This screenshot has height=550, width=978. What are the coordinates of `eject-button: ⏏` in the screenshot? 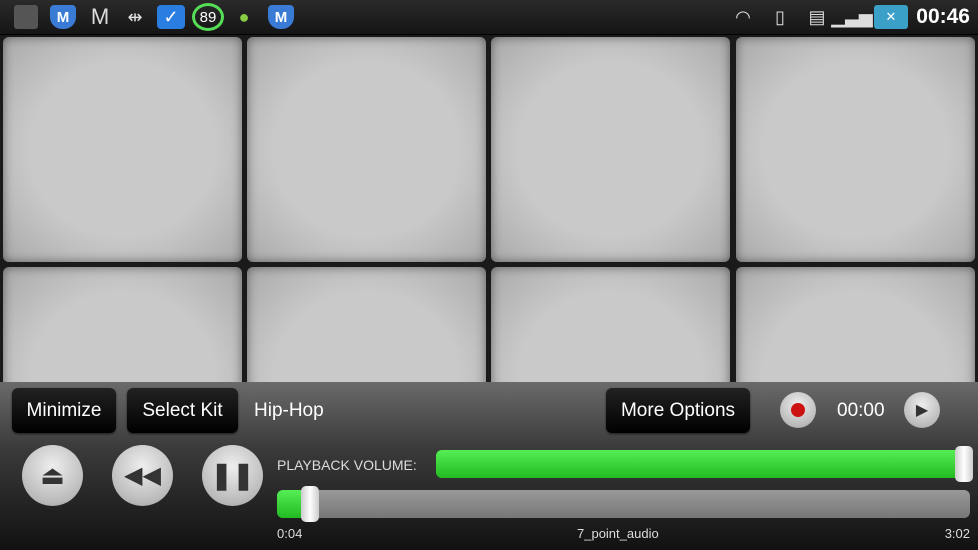 It's located at (52, 475).